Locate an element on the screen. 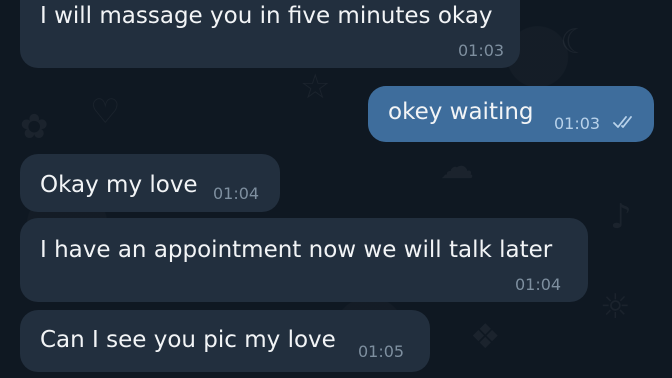 This screenshot has width=672, height=378. message-bubble-outgoing: okey waiting 01:03 is located at coordinates (511, 114).